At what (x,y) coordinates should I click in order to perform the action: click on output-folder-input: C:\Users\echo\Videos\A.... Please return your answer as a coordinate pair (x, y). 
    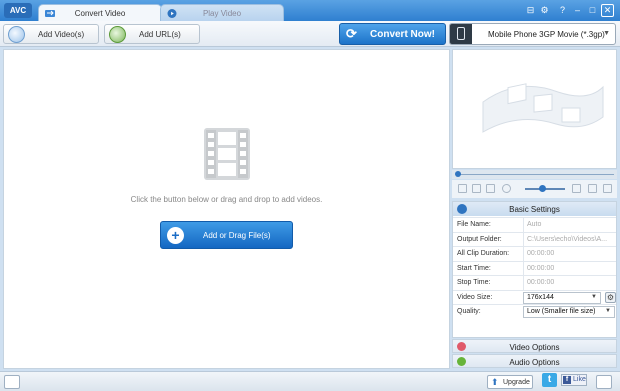
    Looking at the image, I should click on (570, 240).